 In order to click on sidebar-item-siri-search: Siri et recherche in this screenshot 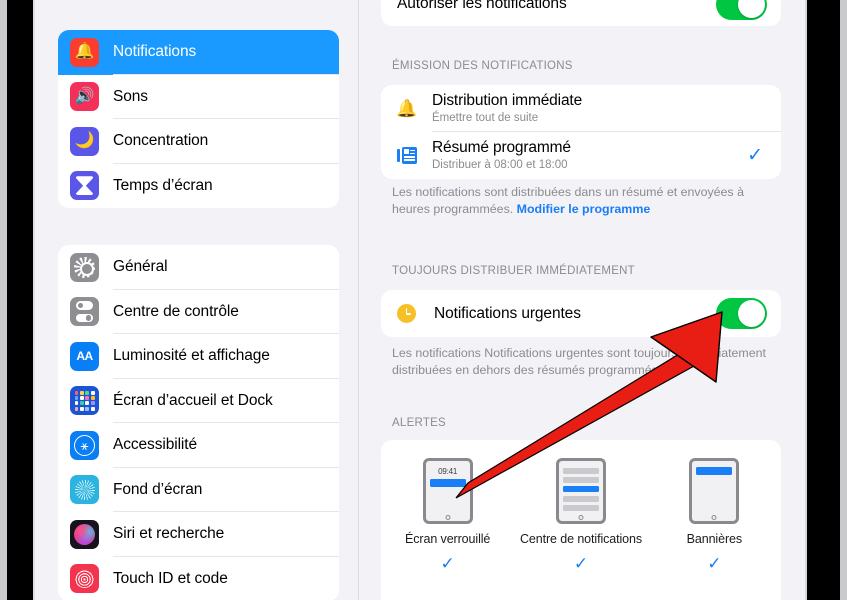, I will do `click(198, 534)`.